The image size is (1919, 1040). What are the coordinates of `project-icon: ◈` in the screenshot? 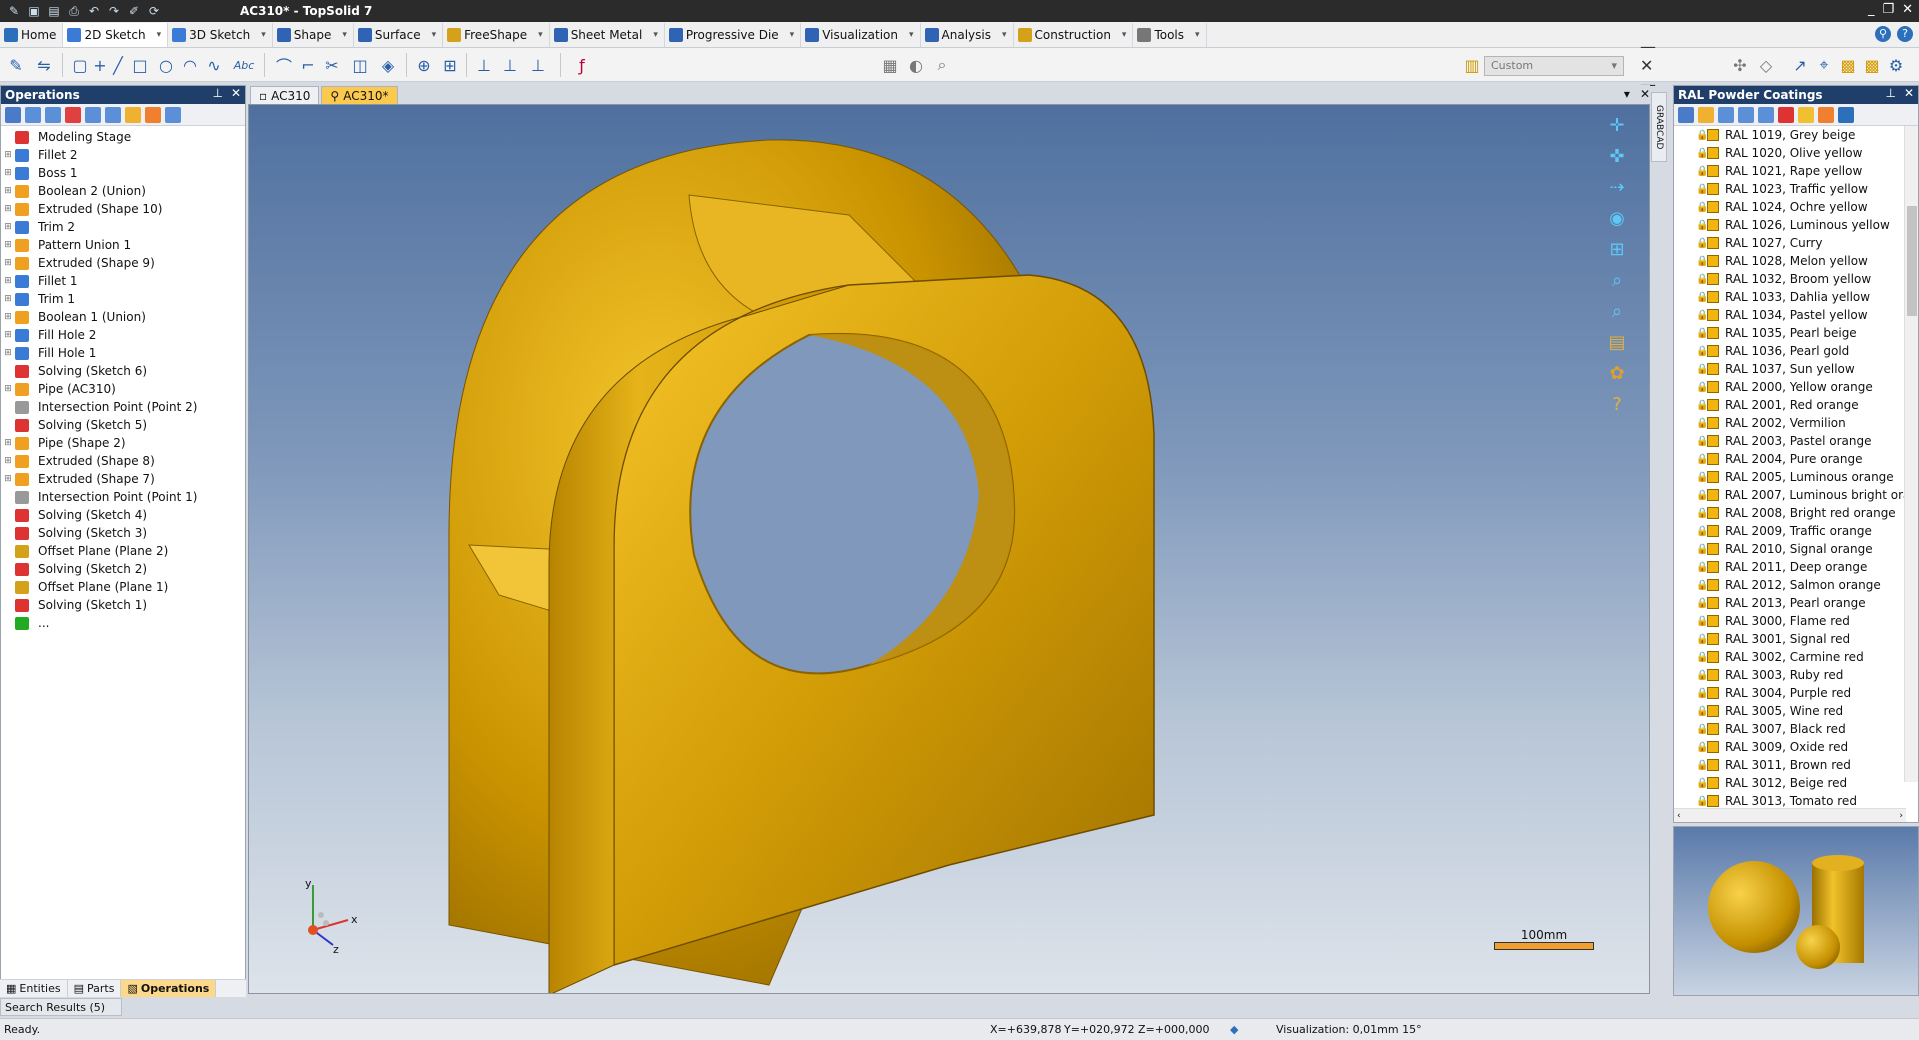 It's located at (388, 65).